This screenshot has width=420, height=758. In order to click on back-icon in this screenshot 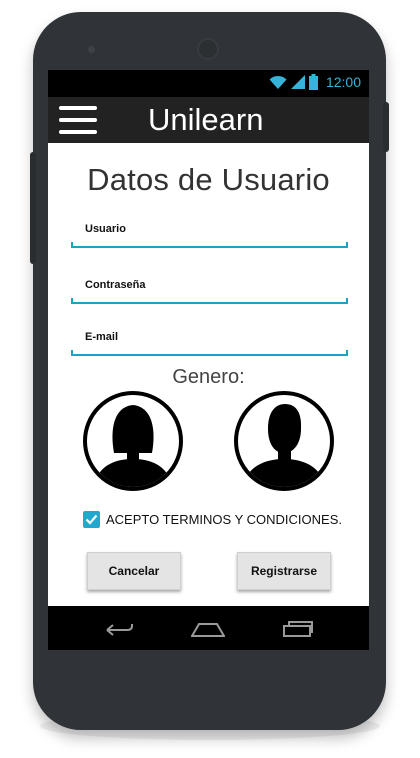, I will do `click(119, 628)`.